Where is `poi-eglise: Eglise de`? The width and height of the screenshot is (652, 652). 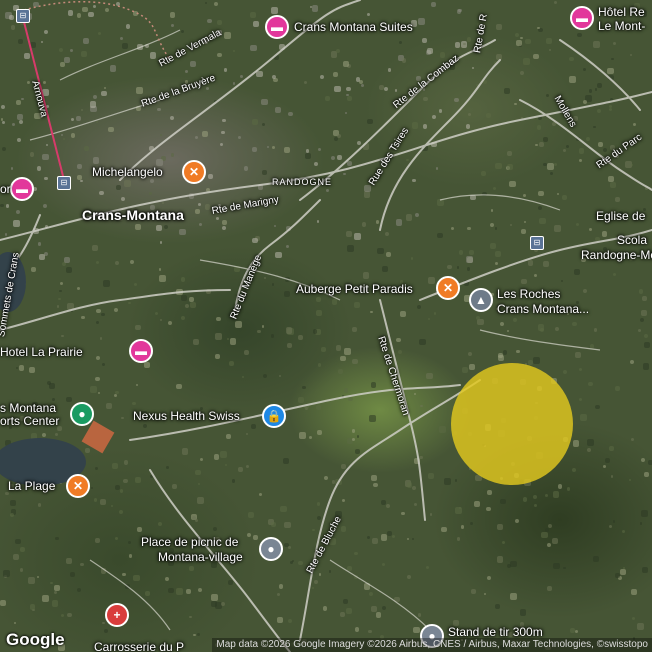
poi-eglise: Eglise de is located at coordinates (620, 216).